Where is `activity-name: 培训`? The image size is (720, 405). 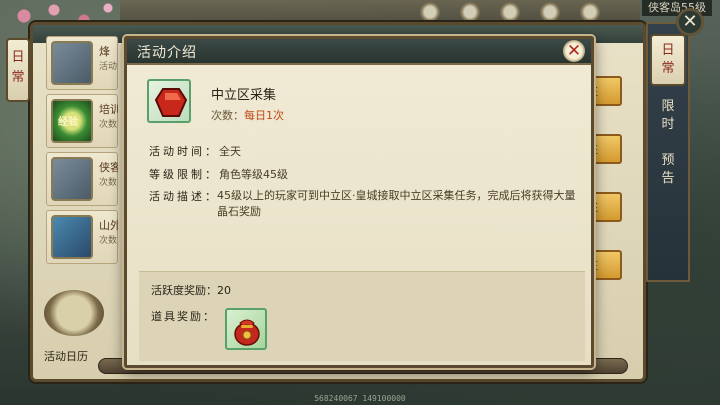 activity-name: 培训 is located at coordinates (108, 109).